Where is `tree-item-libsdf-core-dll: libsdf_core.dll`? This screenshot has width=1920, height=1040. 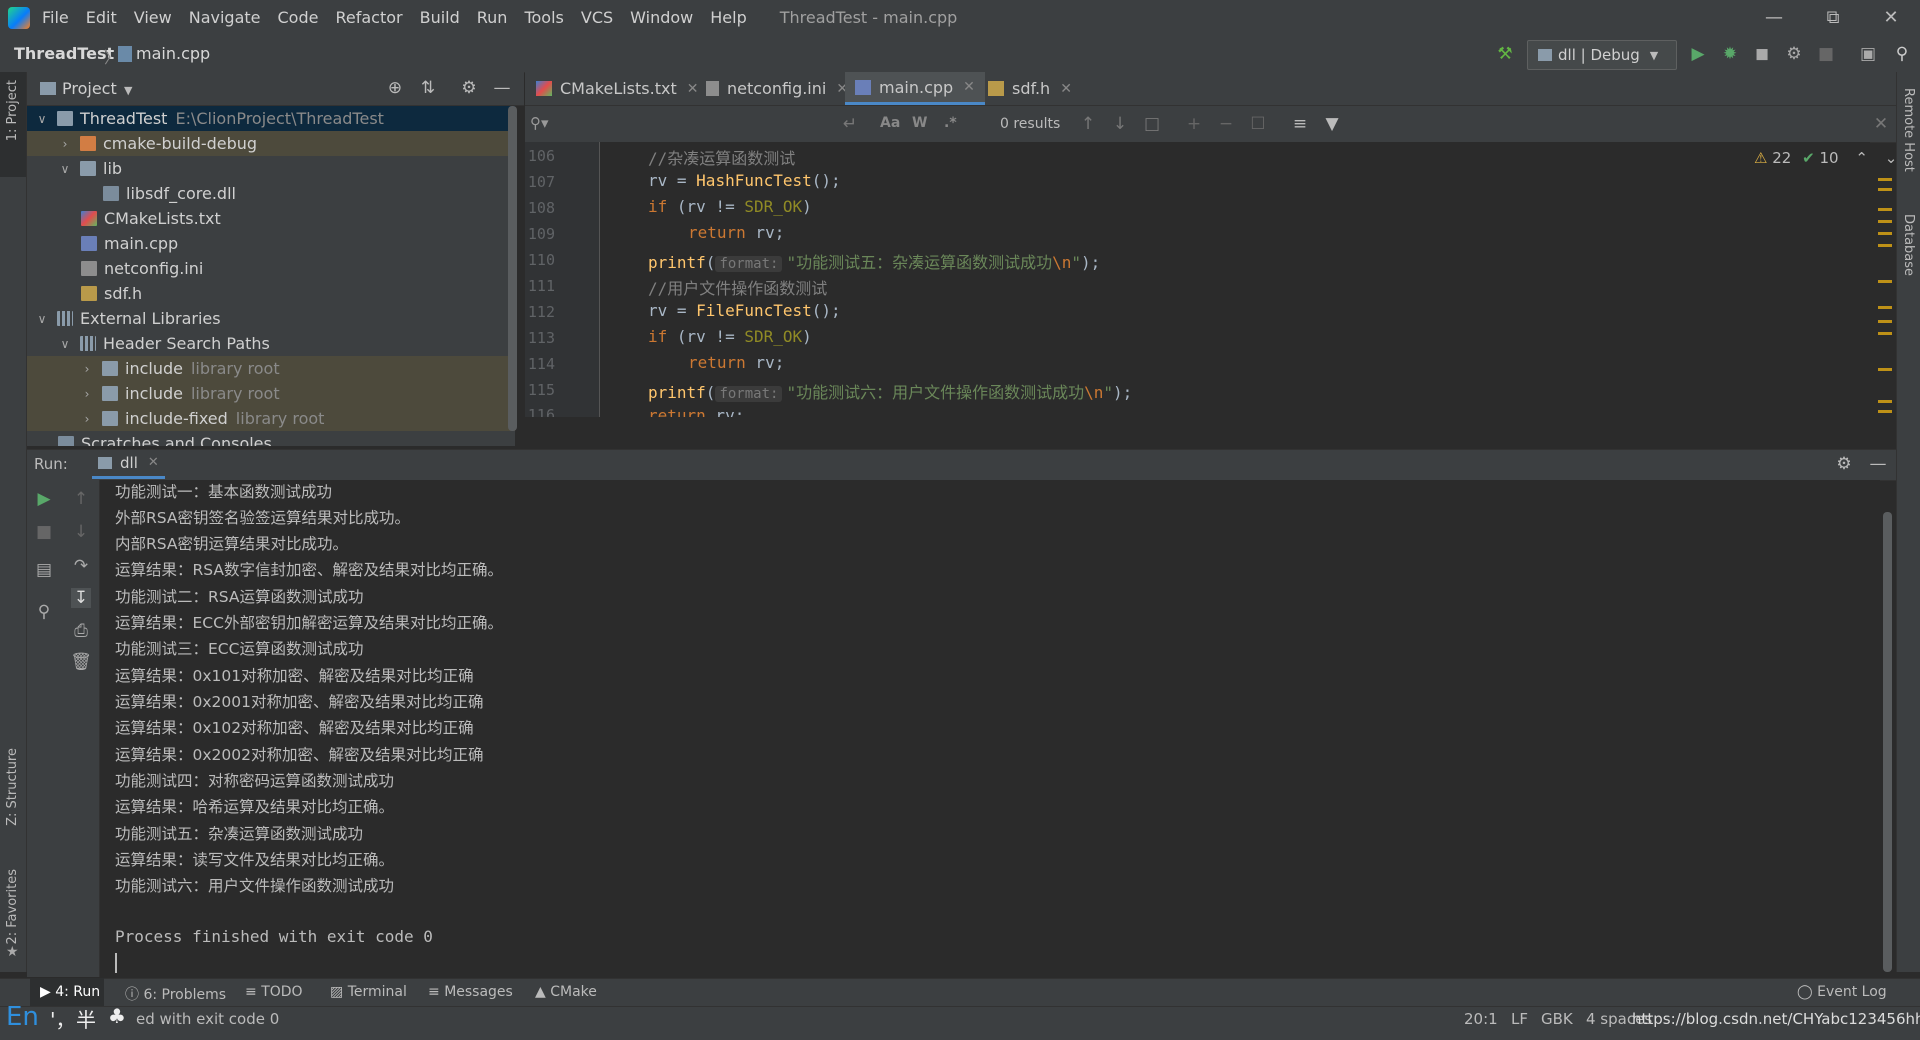
tree-item-libsdf-core-dll: libsdf_core.dll is located at coordinates (271, 193).